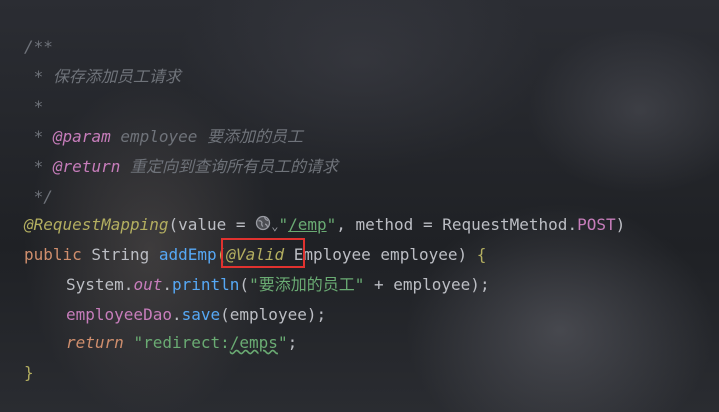  I want to click on keyword-return: return, so click(95, 342).